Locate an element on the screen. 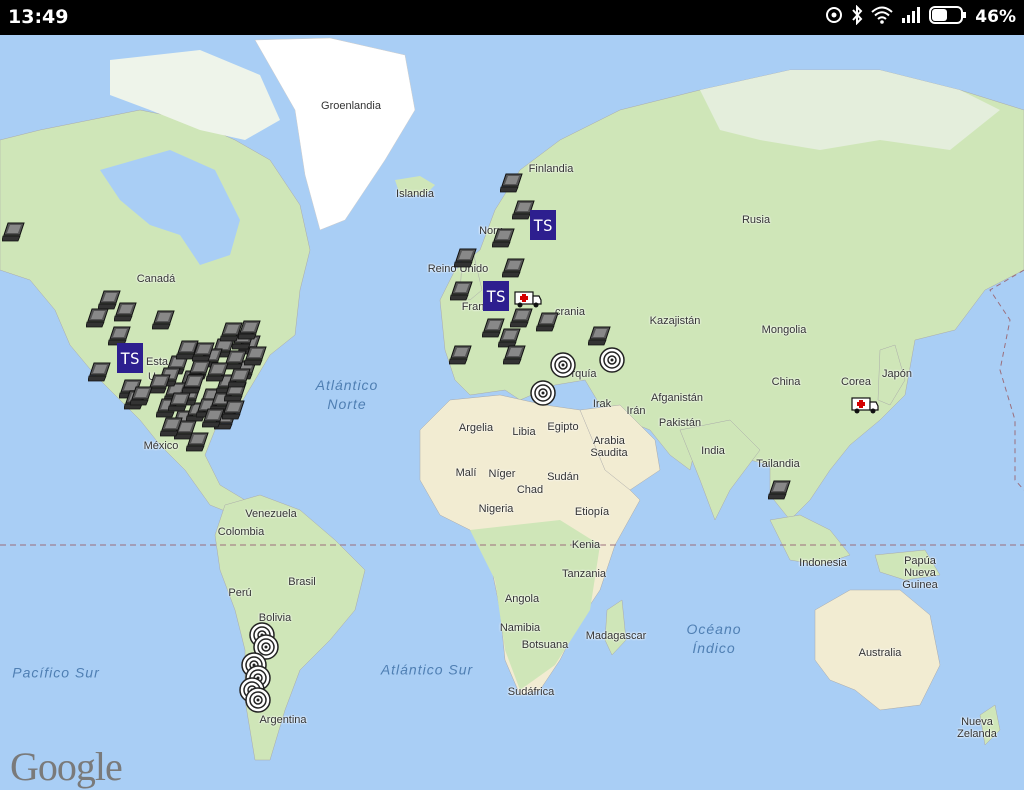 This screenshot has width=1024, height=790. label-nigeria: Nigeria is located at coordinates (496, 509).